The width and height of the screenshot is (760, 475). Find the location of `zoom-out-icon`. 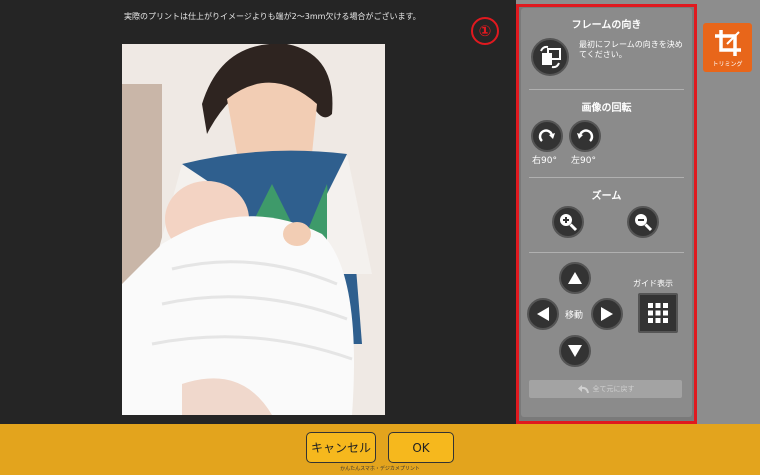

zoom-out-icon is located at coordinates (644, 223).